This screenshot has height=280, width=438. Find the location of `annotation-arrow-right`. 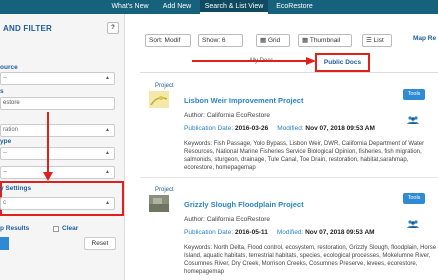

annotation-arrow-right is located at coordinates (254, 61).